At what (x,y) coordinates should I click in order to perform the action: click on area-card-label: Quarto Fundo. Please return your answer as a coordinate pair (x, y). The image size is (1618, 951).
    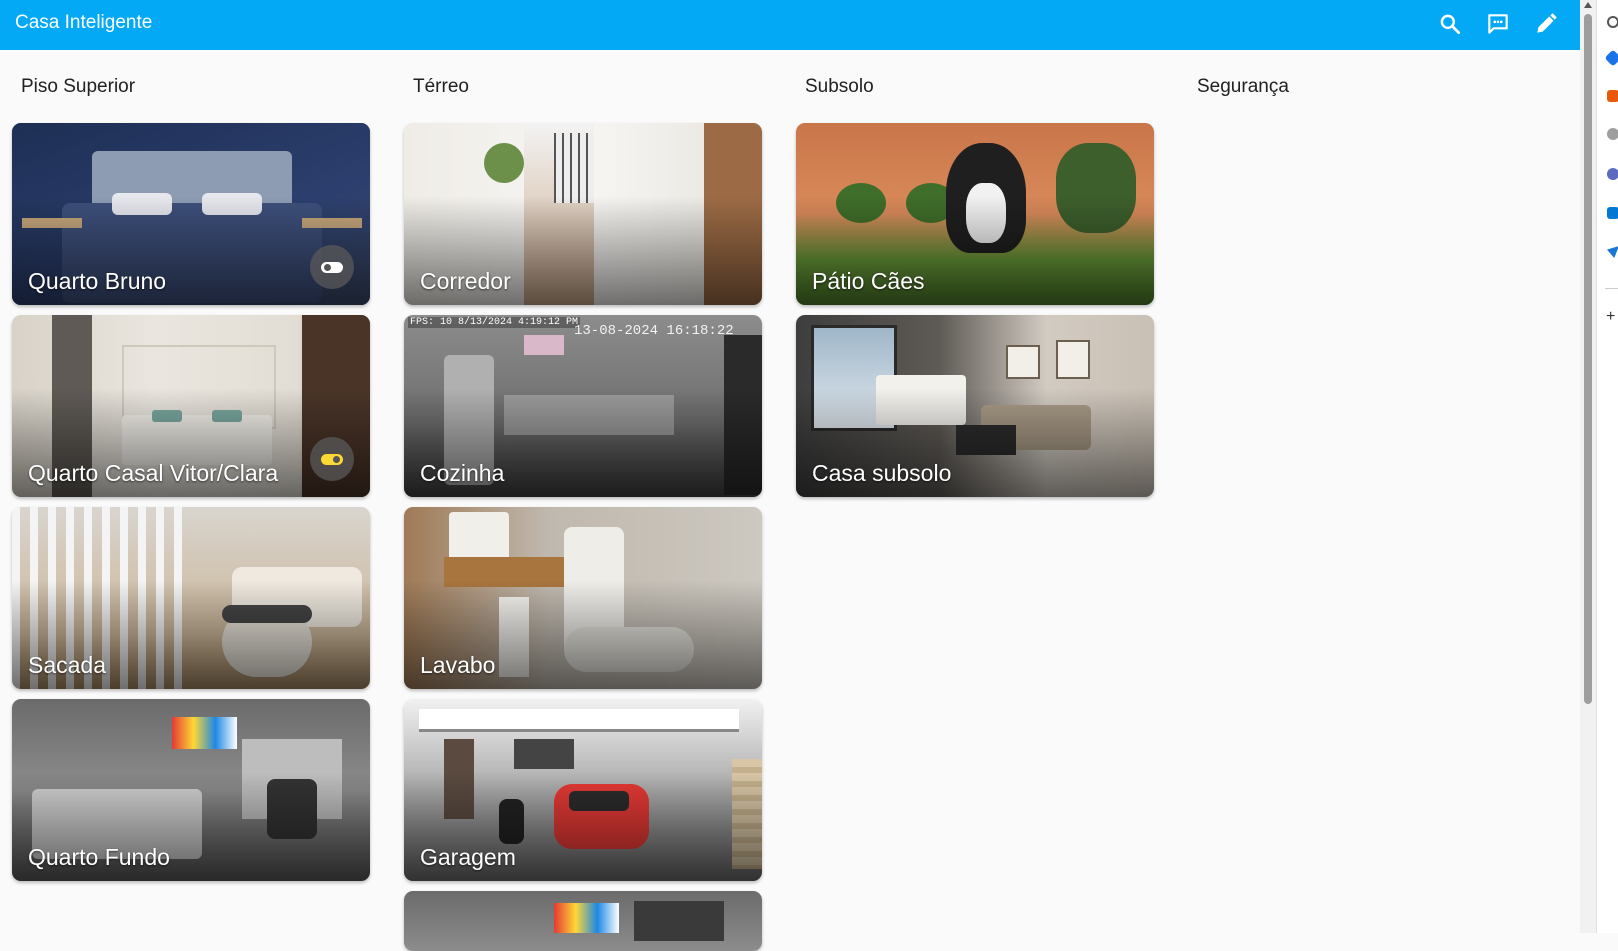
    Looking at the image, I should click on (99, 857).